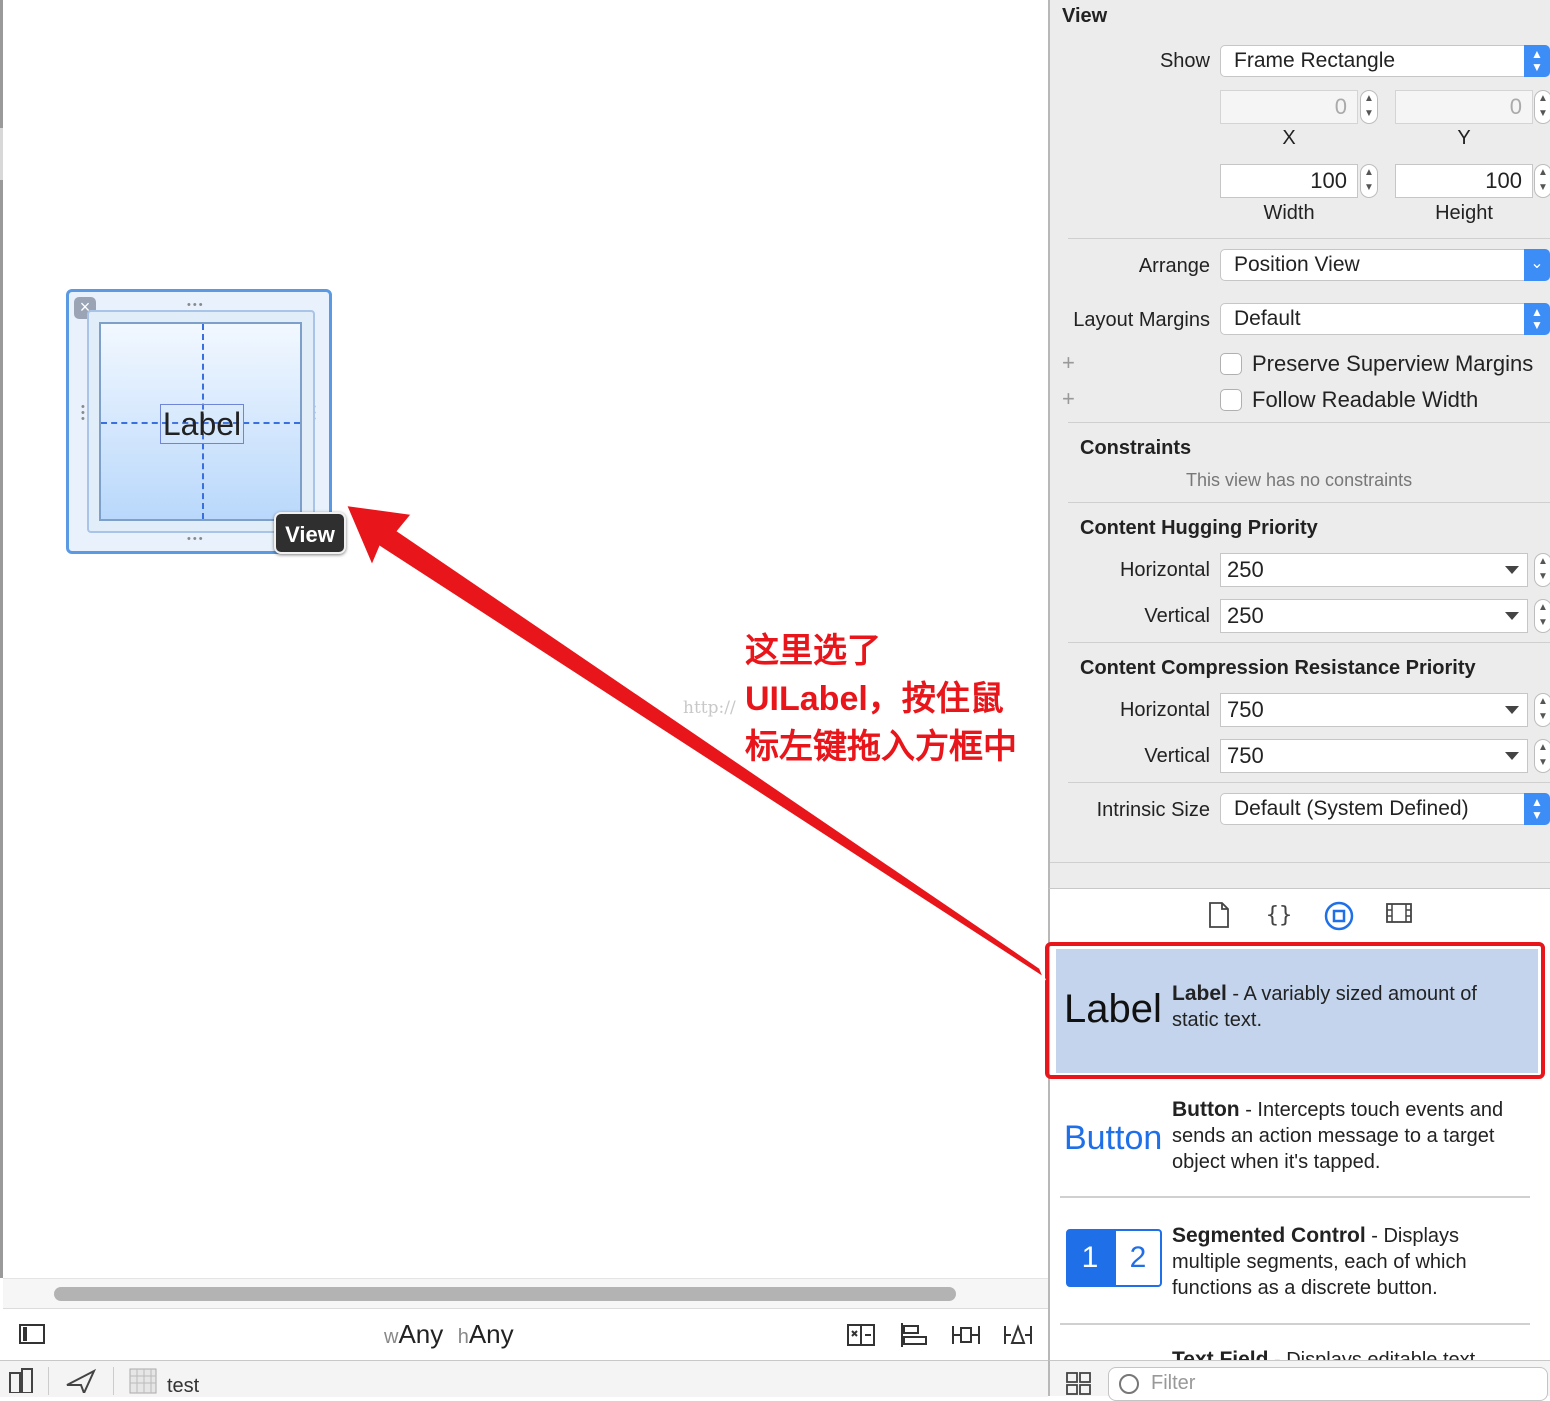 Image resolution: width=1550 pixels, height=1401 pixels. What do you see at coordinates (1315, 60) in the screenshot?
I see `show-popup-value: Frame Rectangle` at bounding box center [1315, 60].